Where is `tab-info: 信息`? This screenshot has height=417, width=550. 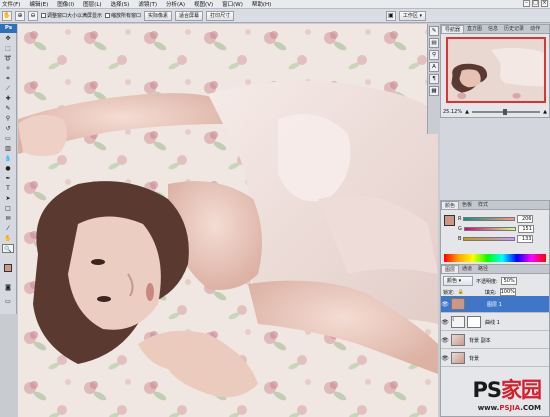 tab-info: 信息 is located at coordinates (493, 29).